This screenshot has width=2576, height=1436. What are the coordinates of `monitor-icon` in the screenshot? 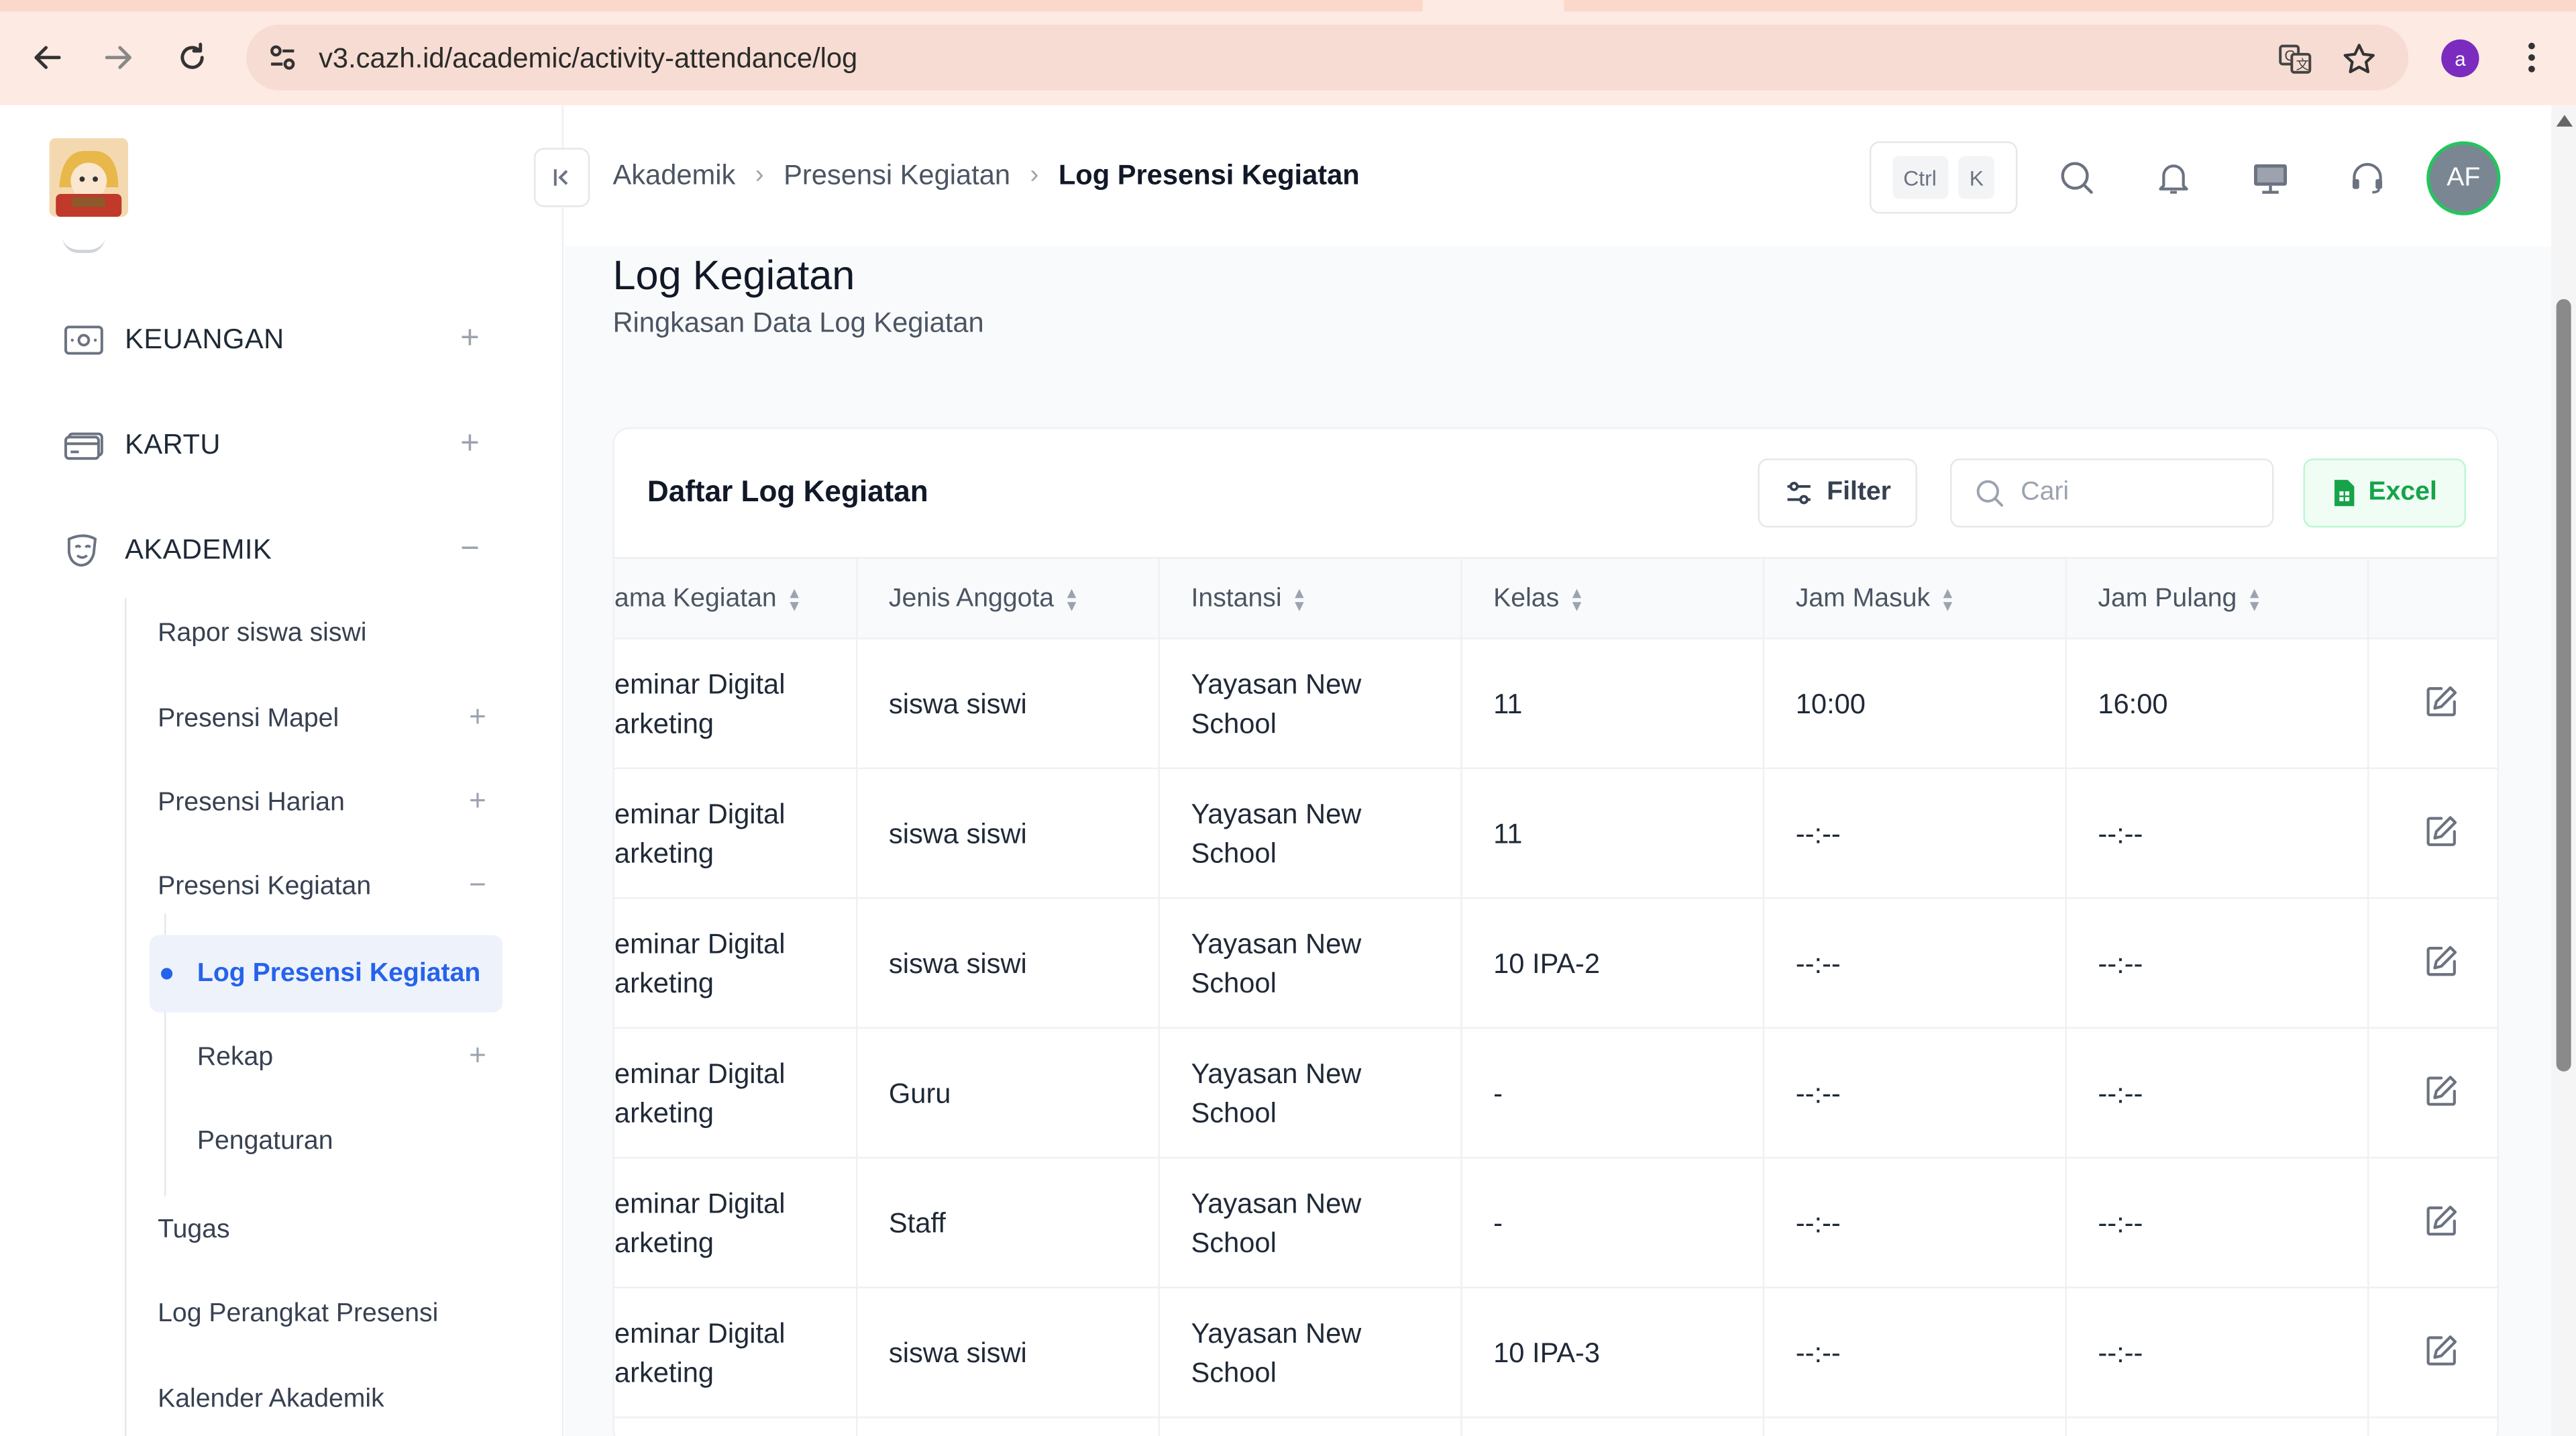 It's located at (2270, 177).